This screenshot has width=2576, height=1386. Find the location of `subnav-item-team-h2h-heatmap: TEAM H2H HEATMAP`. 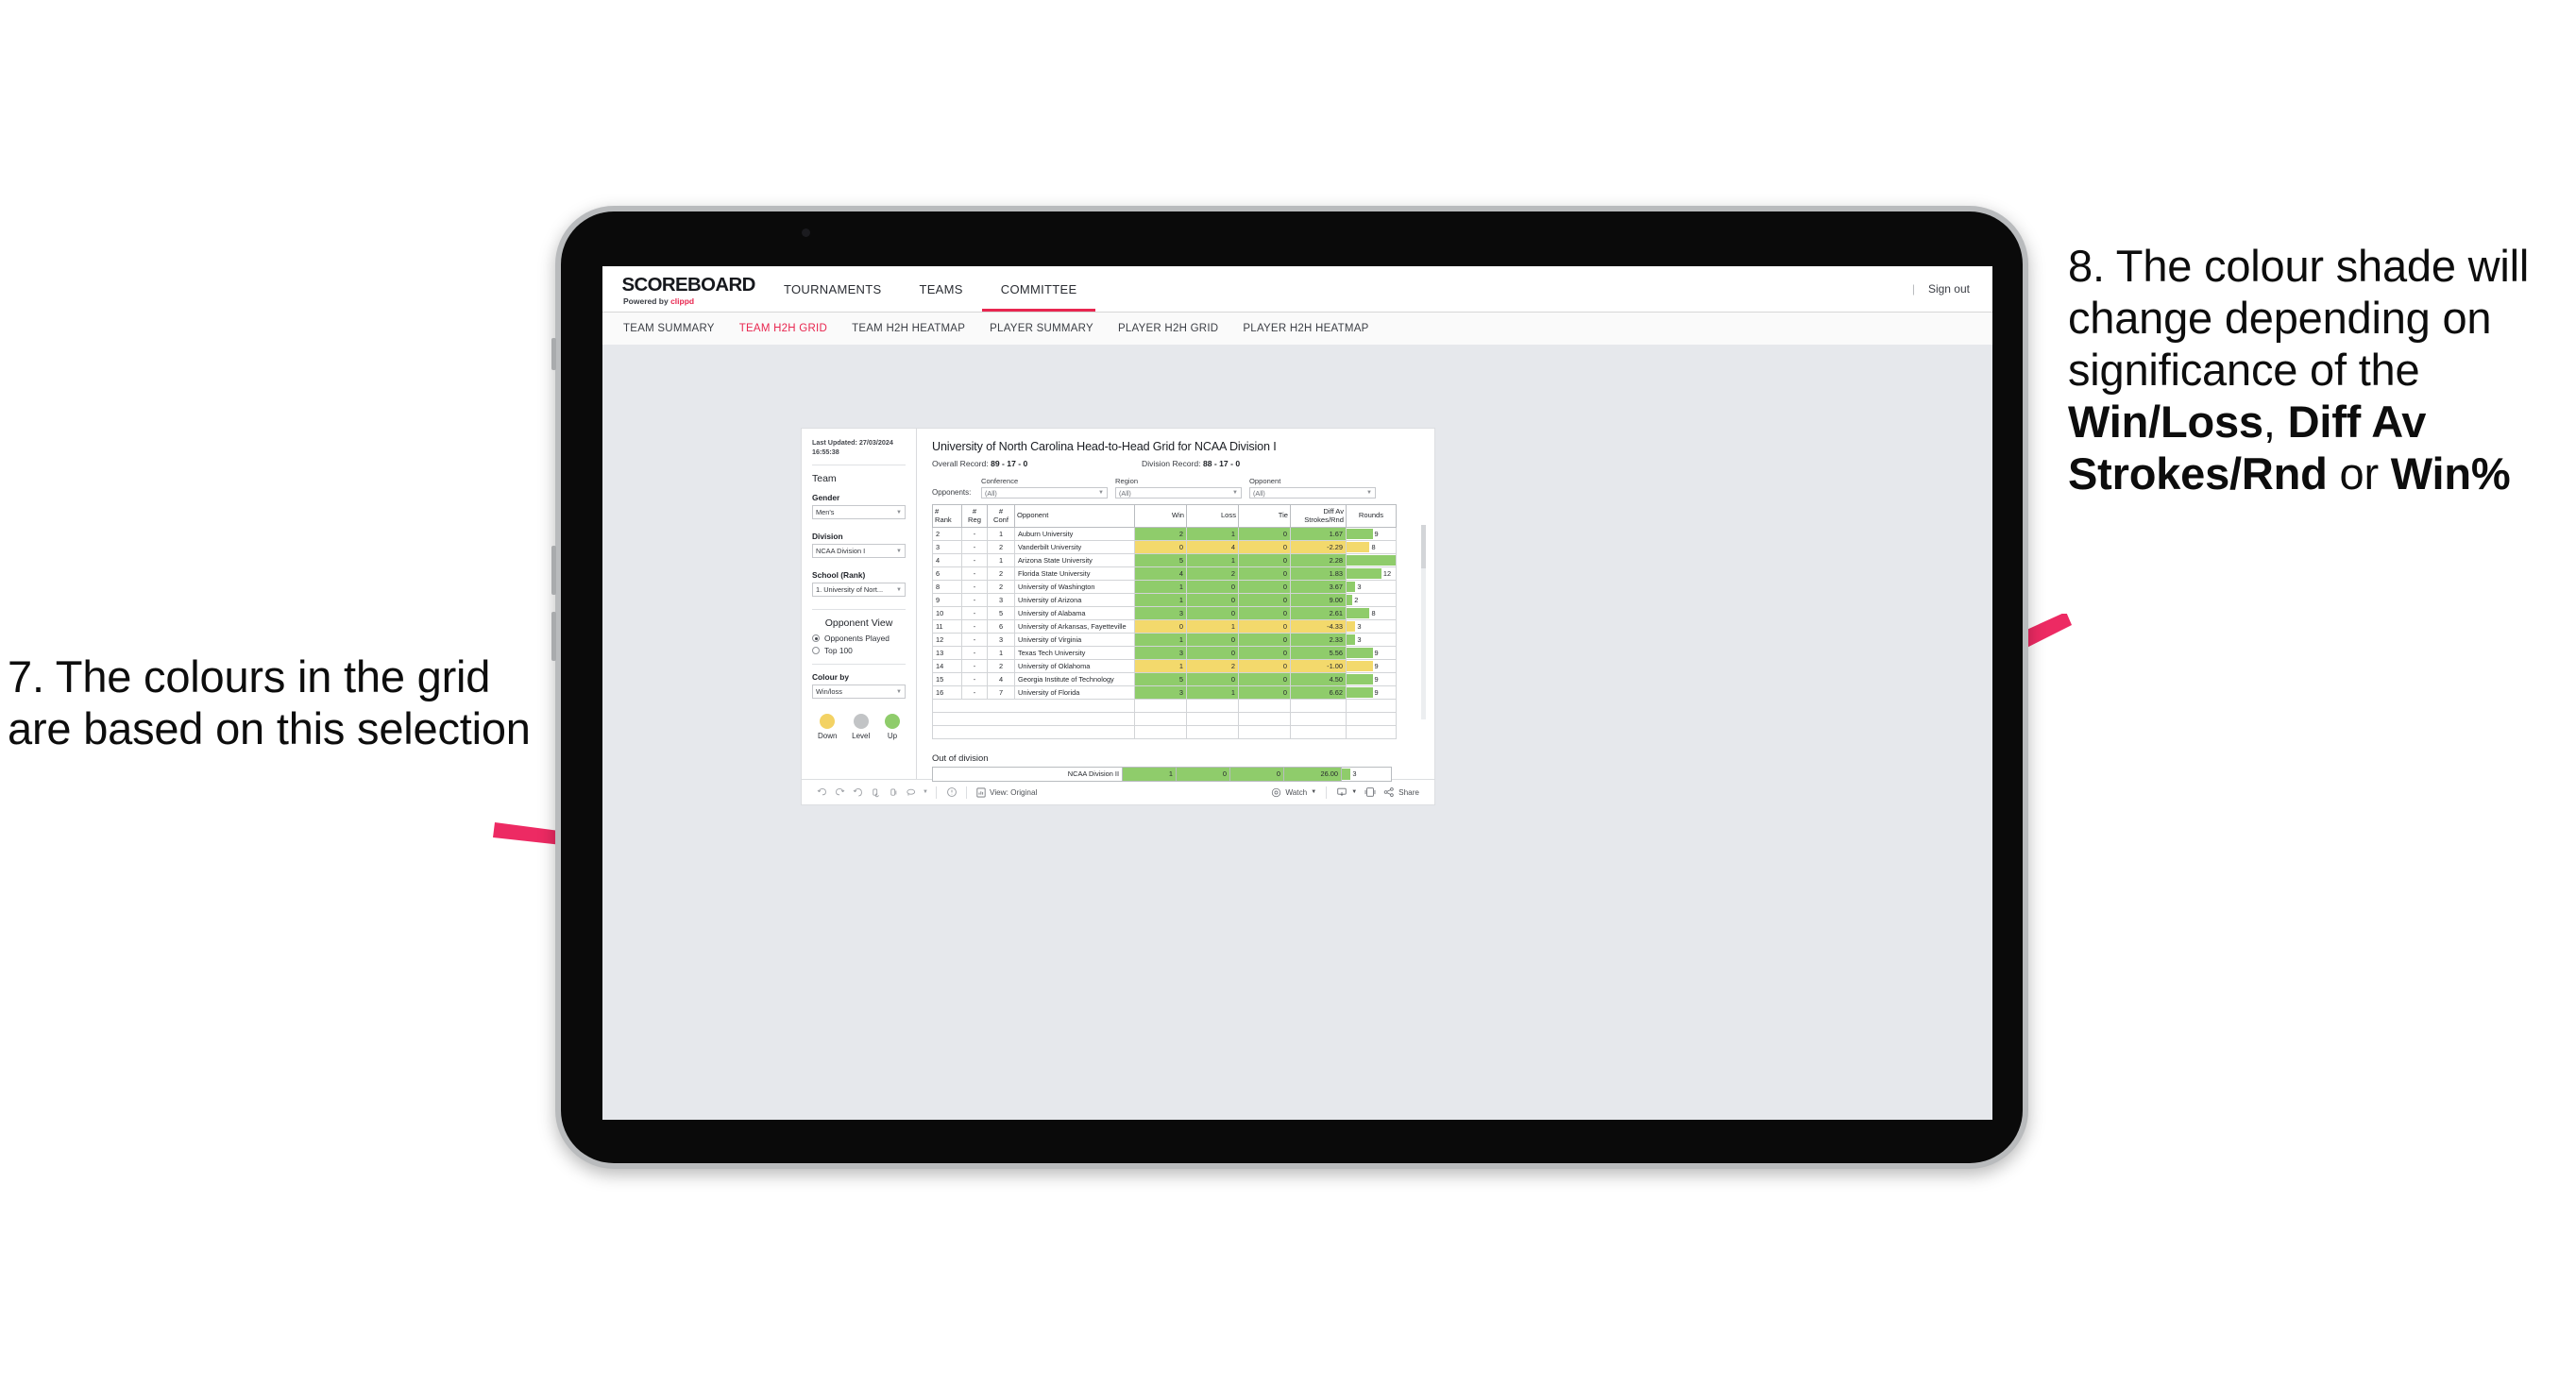

subnav-item-team-h2h-heatmap: TEAM H2H HEATMAP is located at coordinates (908, 328).